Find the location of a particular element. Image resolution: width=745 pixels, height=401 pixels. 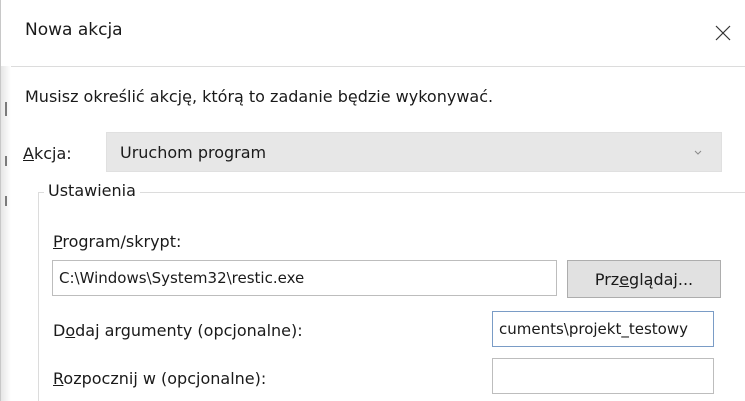

arguments-label-before: D is located at coordinates (59, 330).